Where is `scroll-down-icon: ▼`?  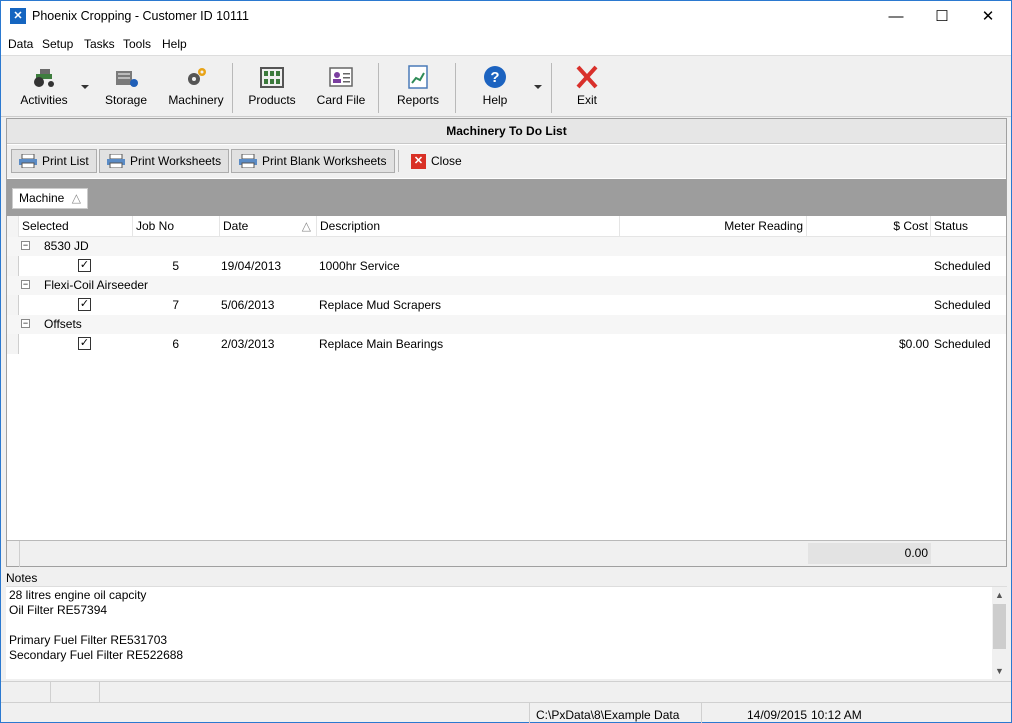 scroll-down-icon: ▼ is located at coordinates (999, 671).